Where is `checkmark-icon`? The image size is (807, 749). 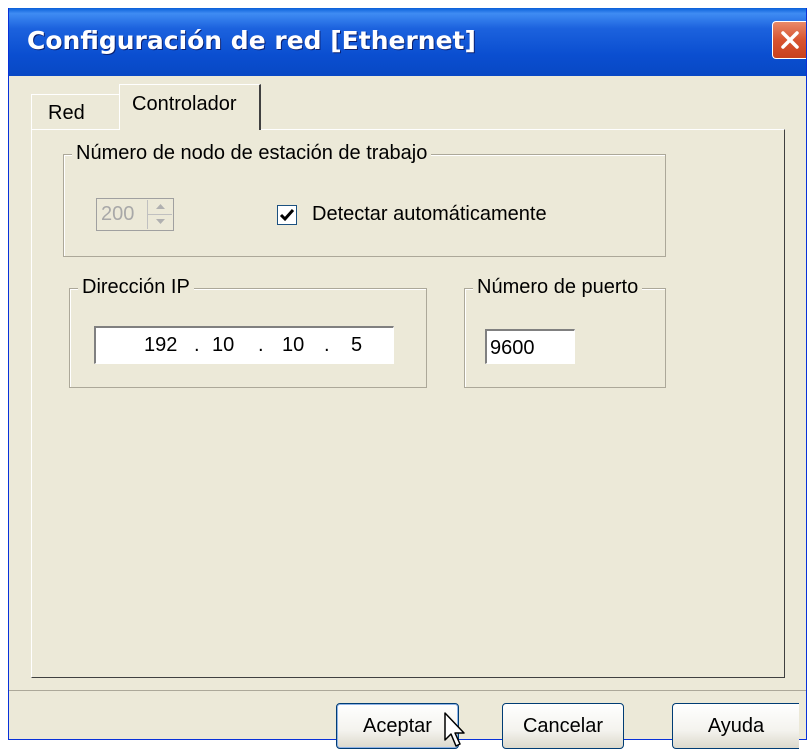 checkmark-icon is located at coordinates (287, 215).